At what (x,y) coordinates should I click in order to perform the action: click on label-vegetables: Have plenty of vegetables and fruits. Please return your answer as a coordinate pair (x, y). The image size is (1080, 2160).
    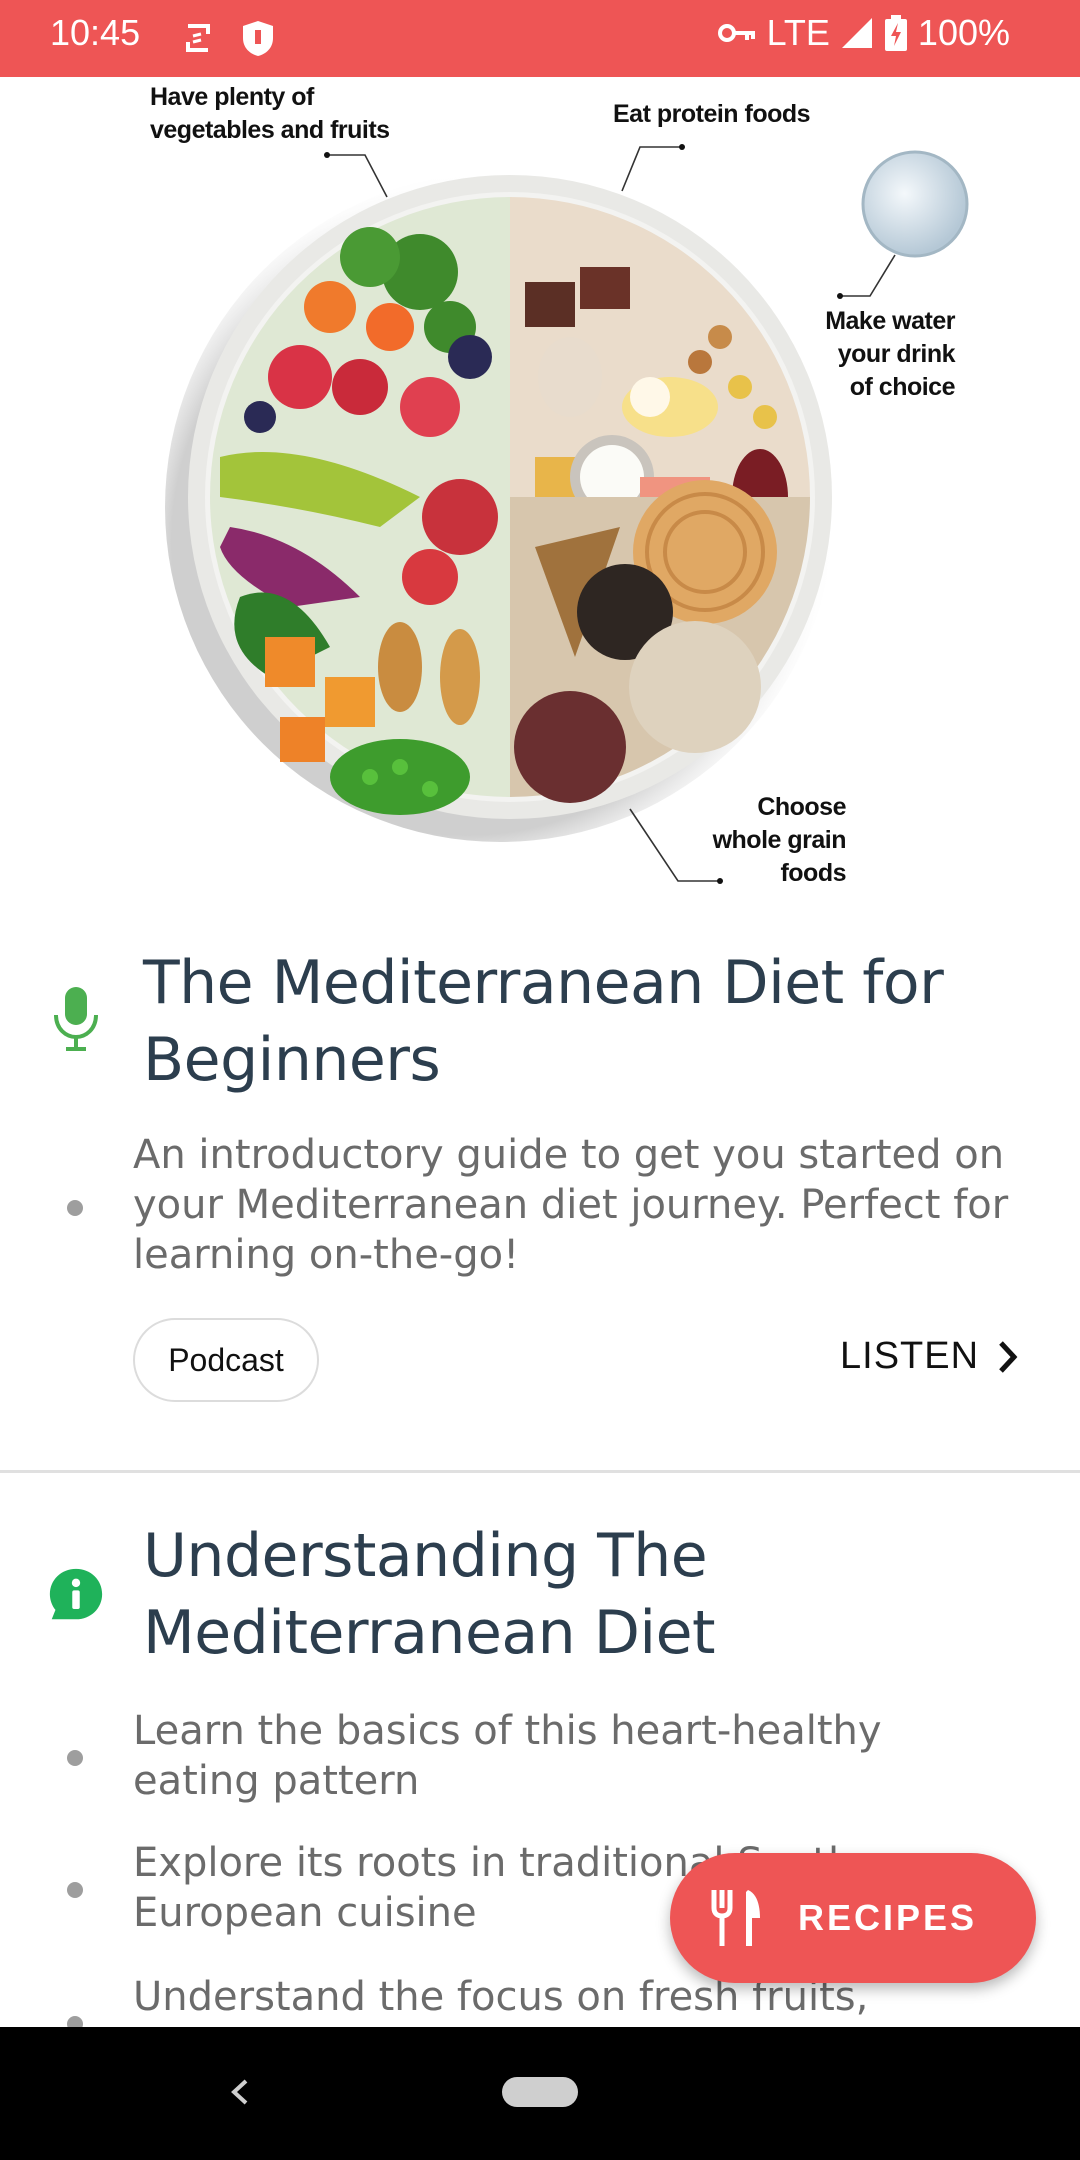
    Looking at the image, I should click on (270, 113).